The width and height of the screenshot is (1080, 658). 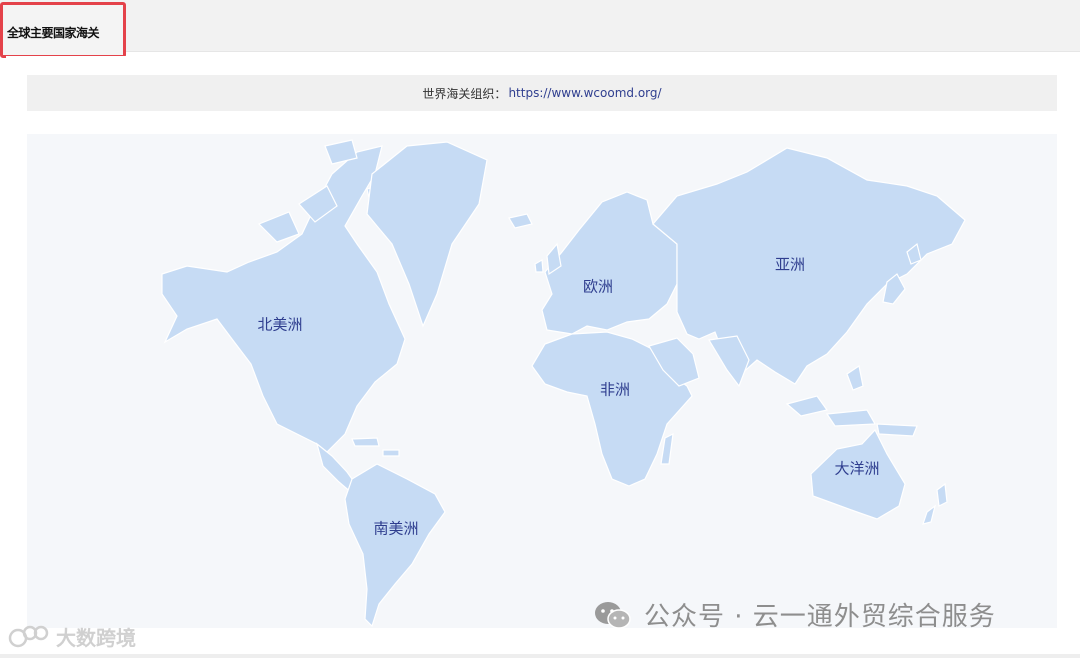 I want to click on asia-shape, so click(x=809, y=266).